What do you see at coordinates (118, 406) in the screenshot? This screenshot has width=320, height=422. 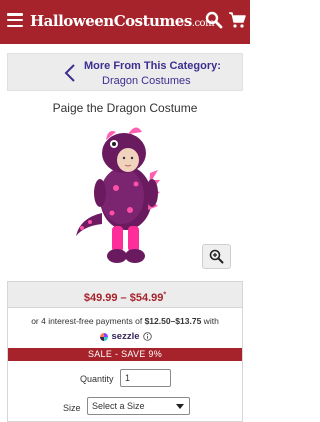 I see `size-select-value: Select a Size` at bounding box center [118, 406].